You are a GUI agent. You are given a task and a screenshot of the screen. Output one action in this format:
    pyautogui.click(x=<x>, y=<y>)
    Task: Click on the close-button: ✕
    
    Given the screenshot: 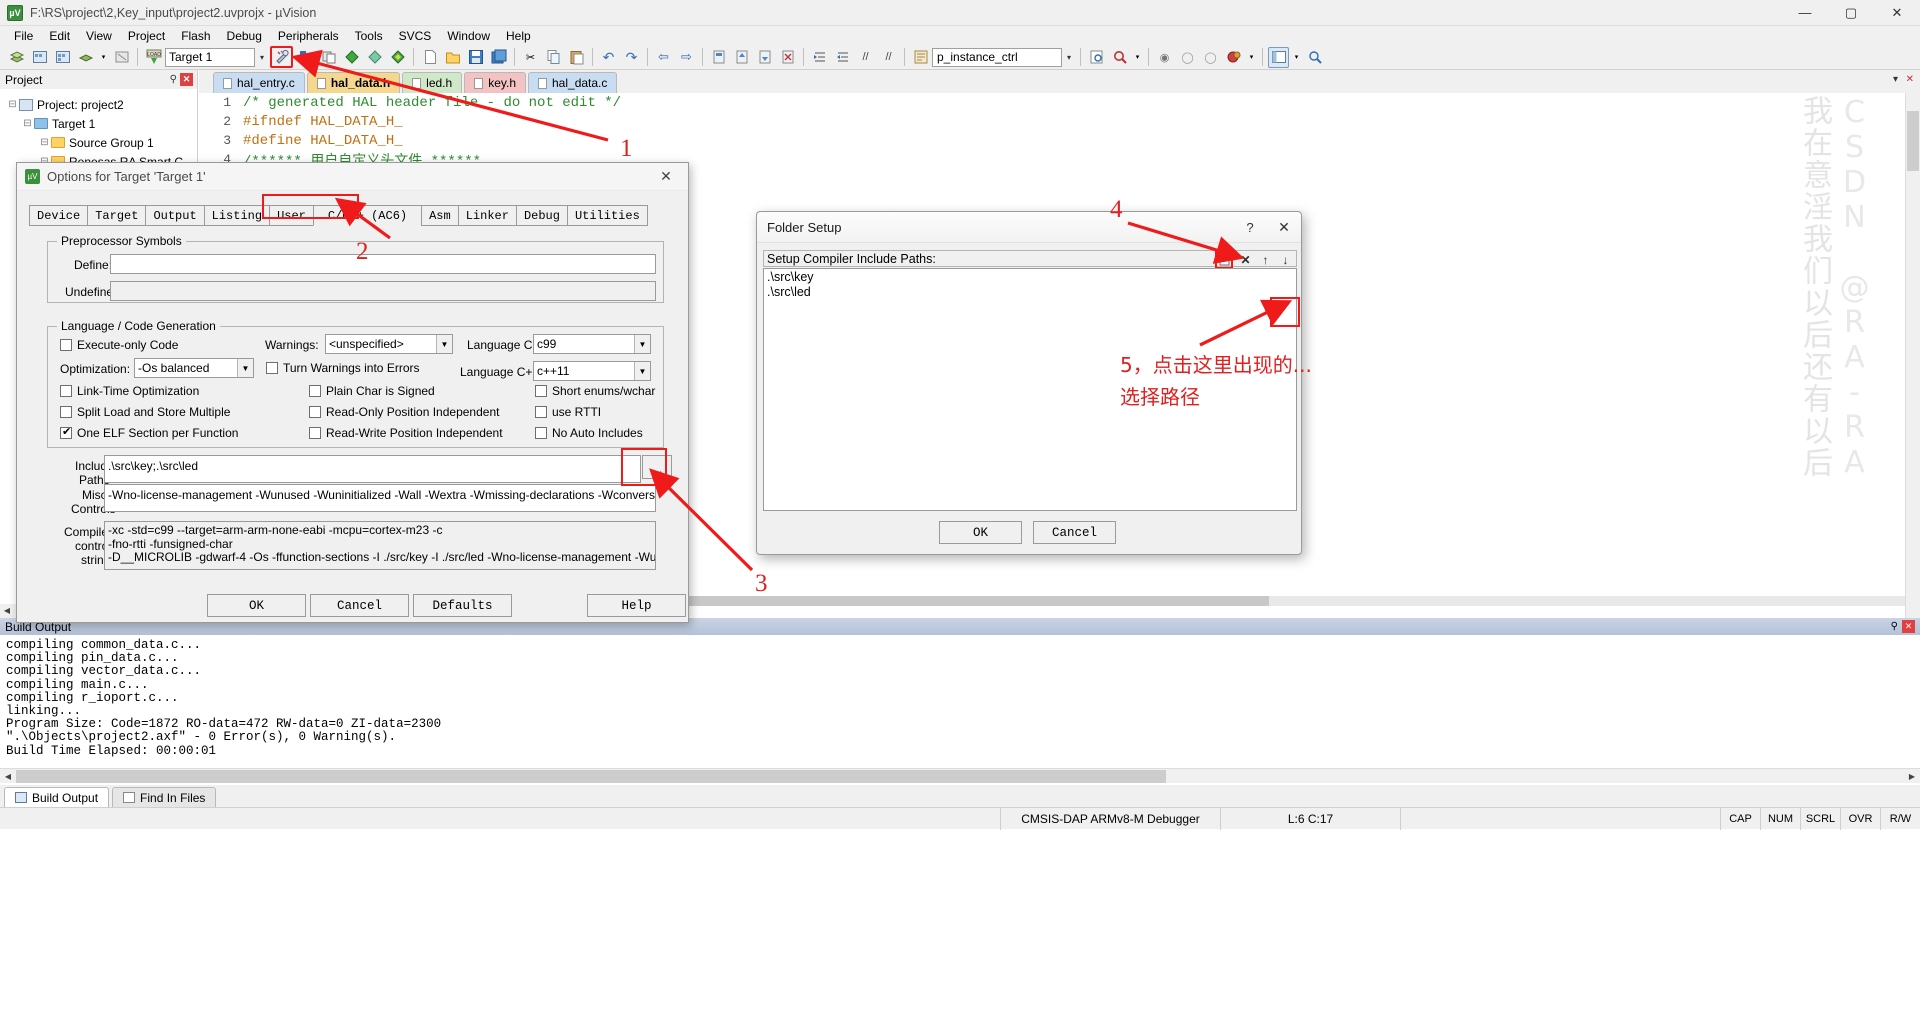 What is the action you would take?
    pyautogui.click(x=1897, y=13)
    